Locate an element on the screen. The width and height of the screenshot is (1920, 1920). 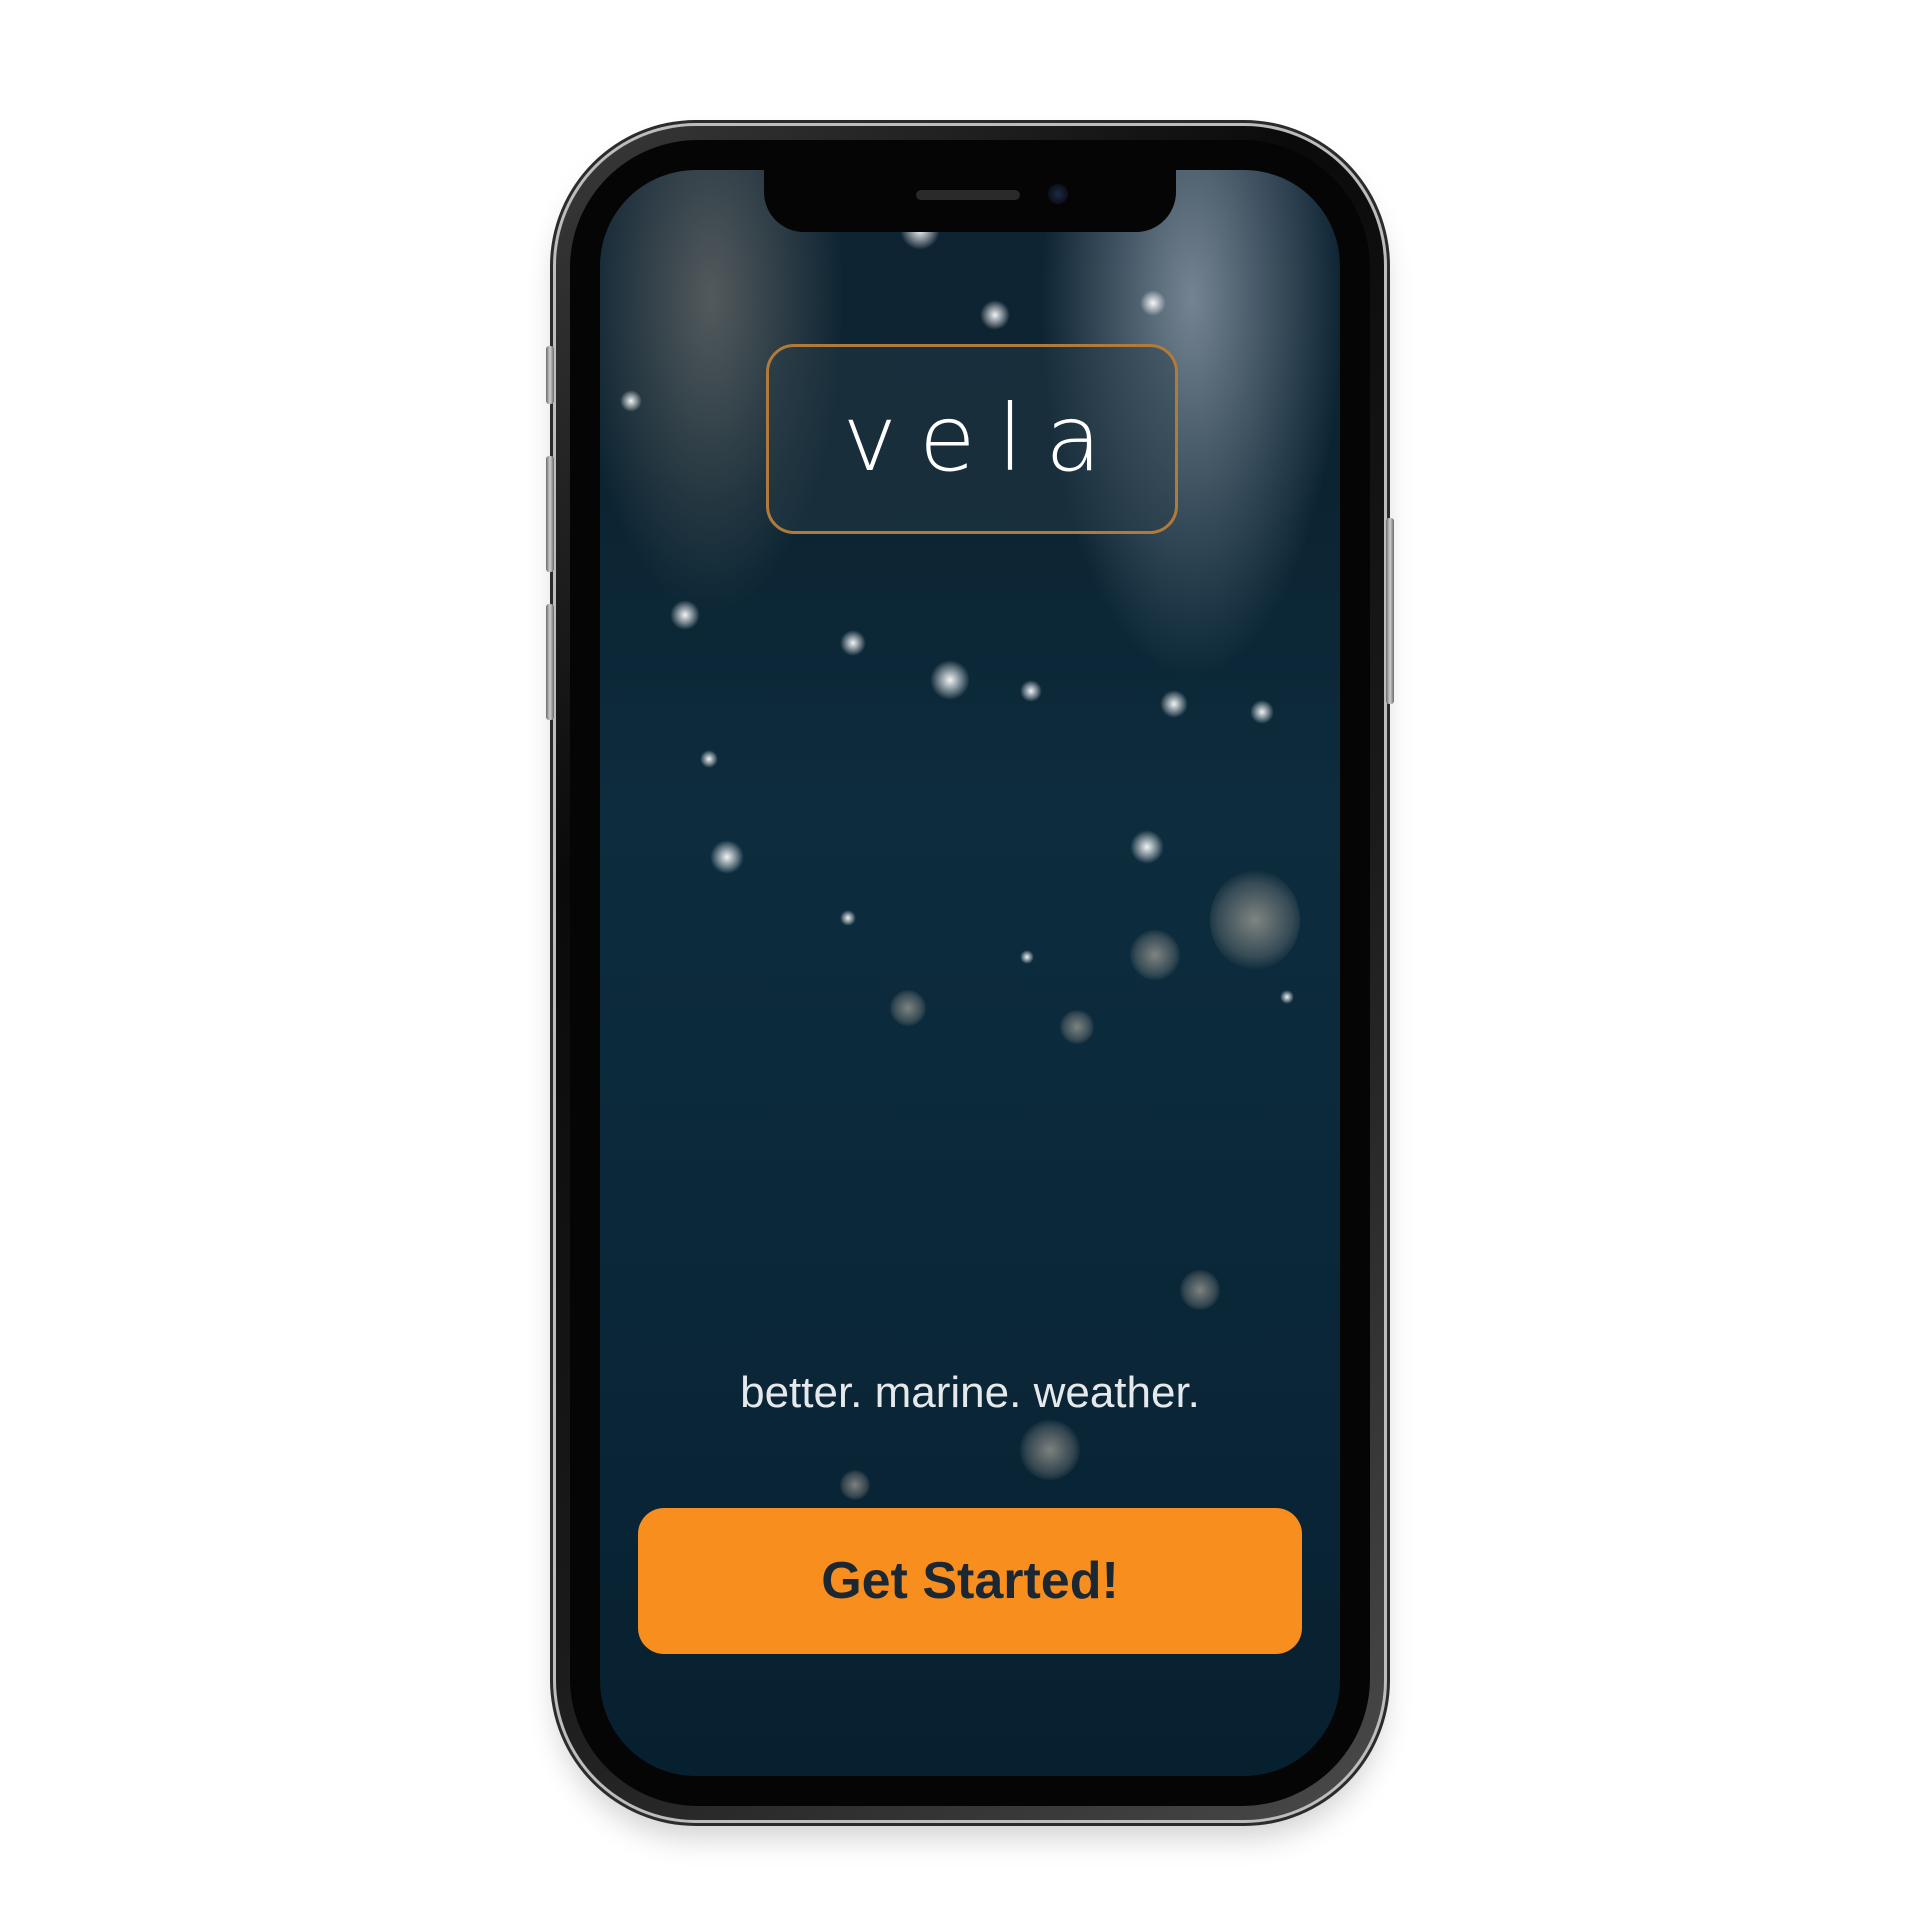
mute-switch is located at coordinates (550, 375).